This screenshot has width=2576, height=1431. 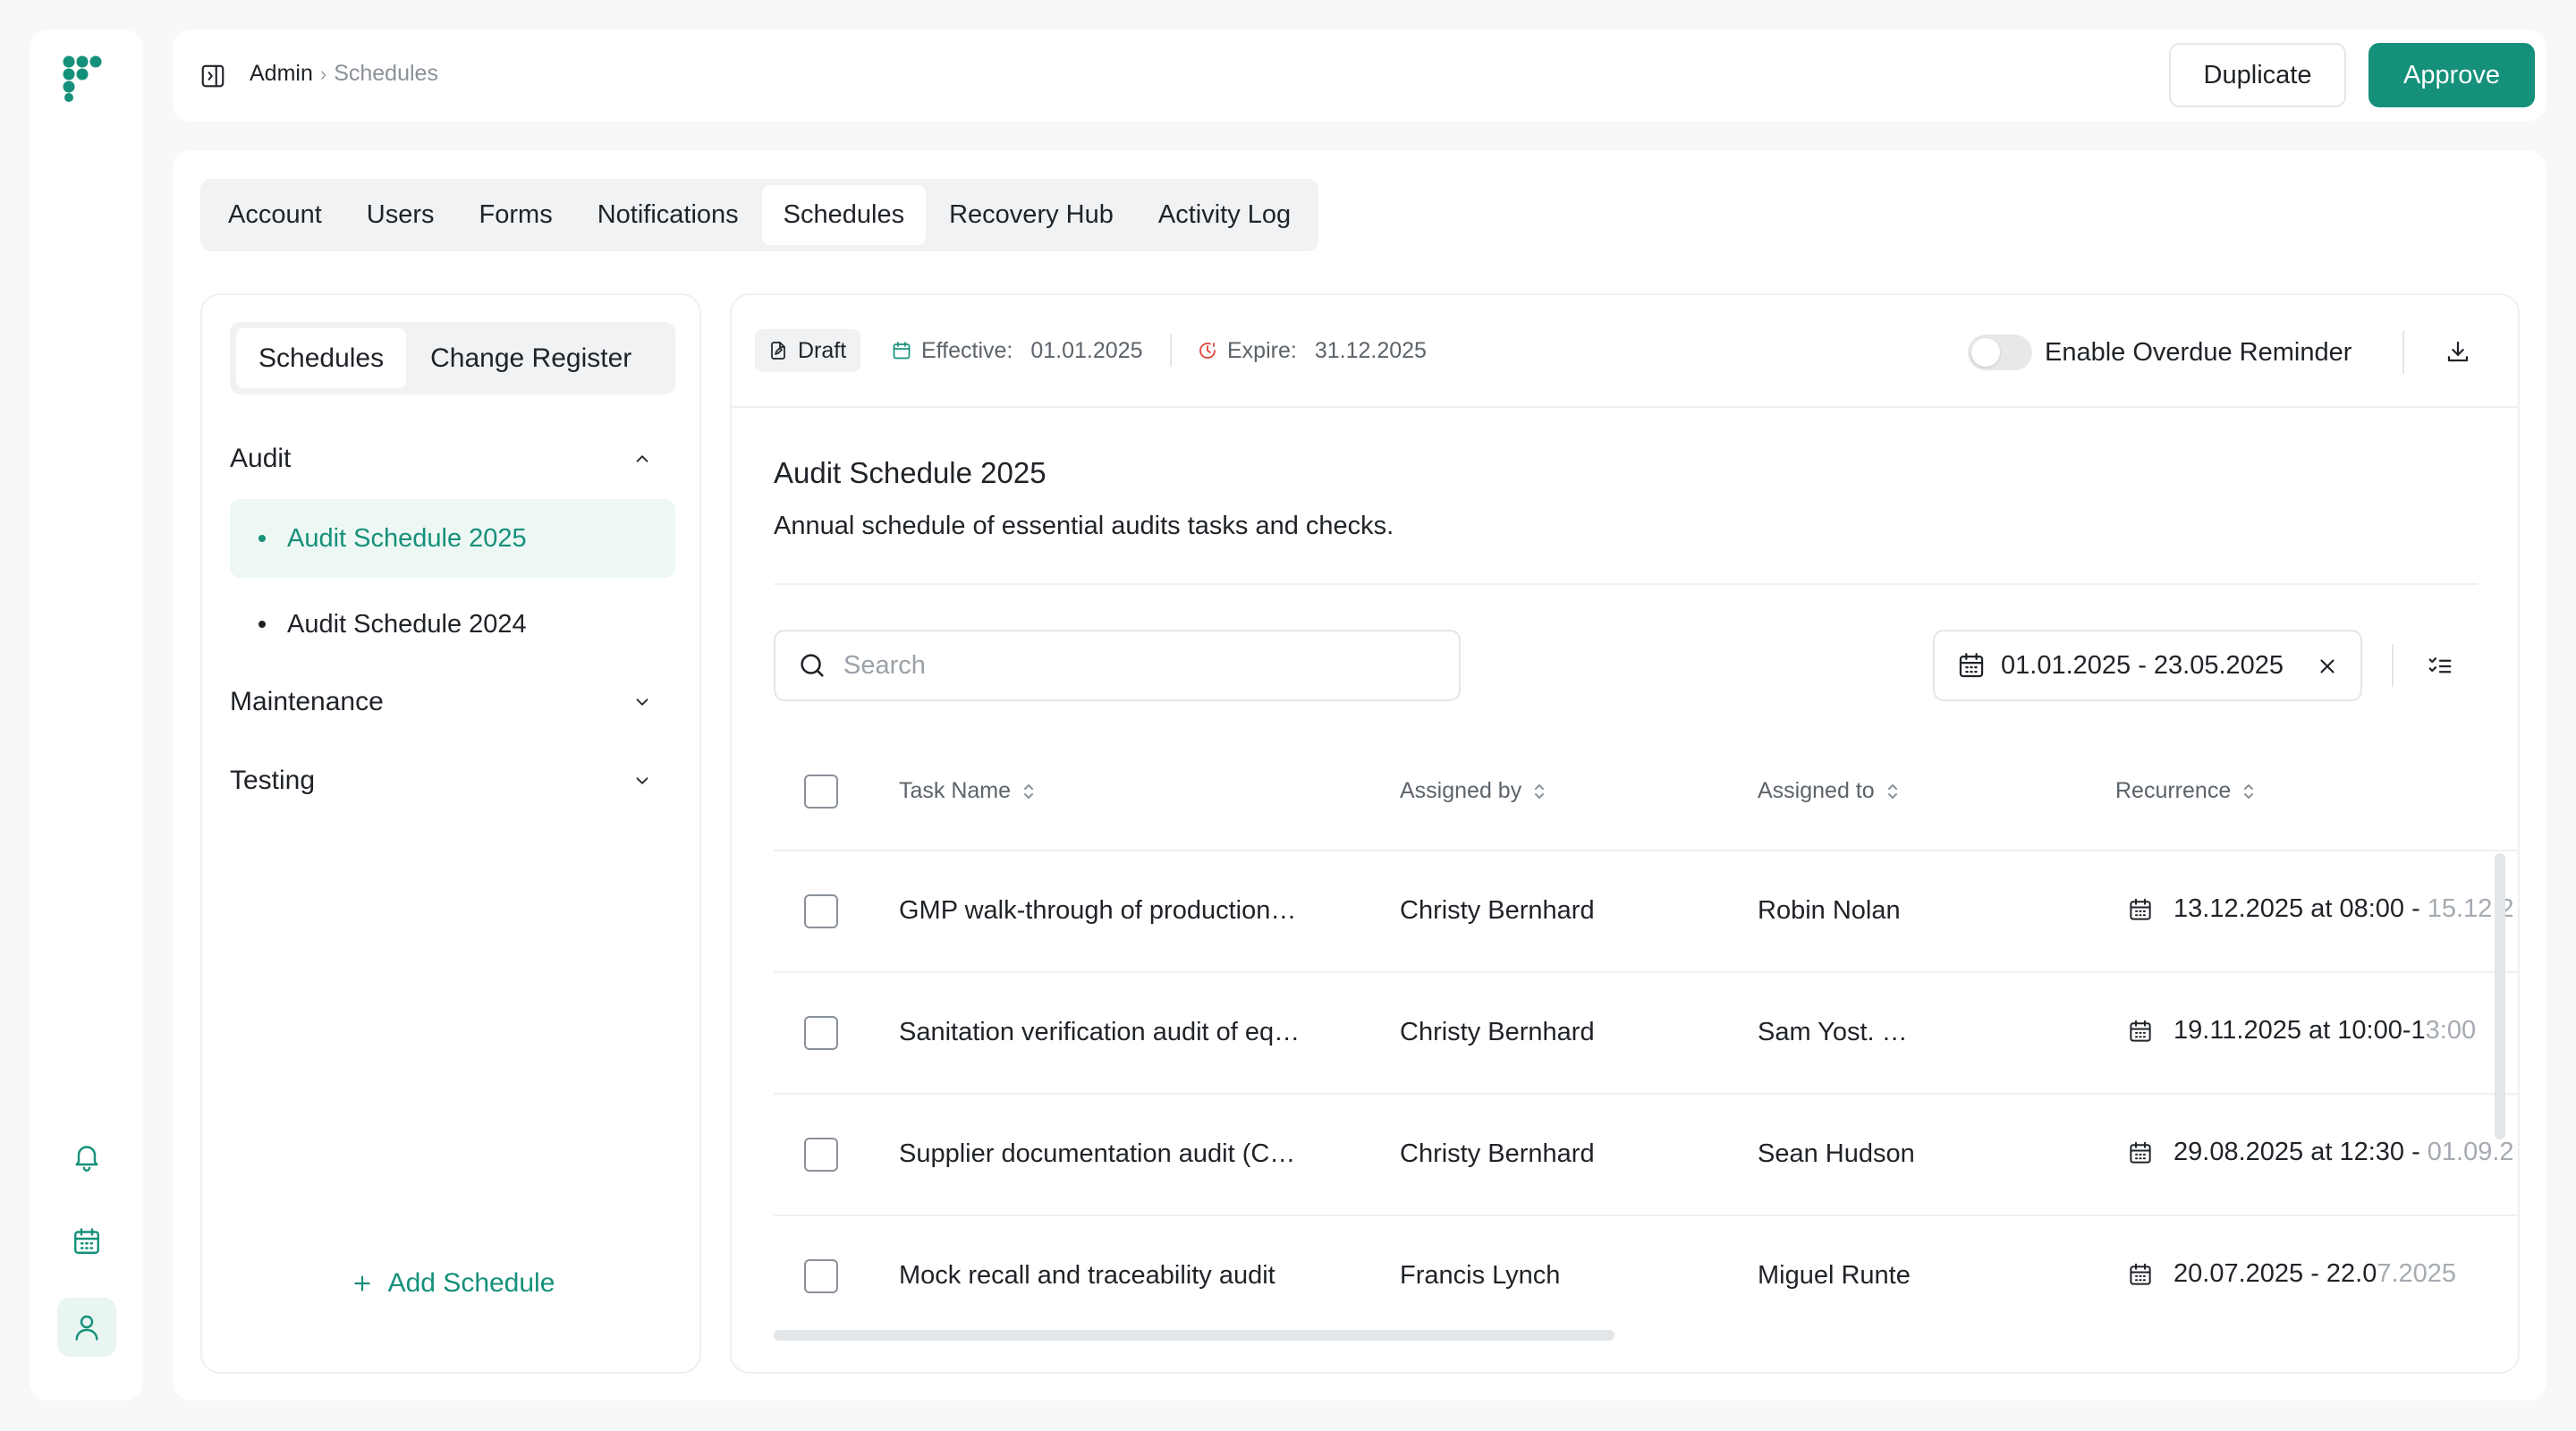 I want to click on user-icon, so click(x=87, y=1327).